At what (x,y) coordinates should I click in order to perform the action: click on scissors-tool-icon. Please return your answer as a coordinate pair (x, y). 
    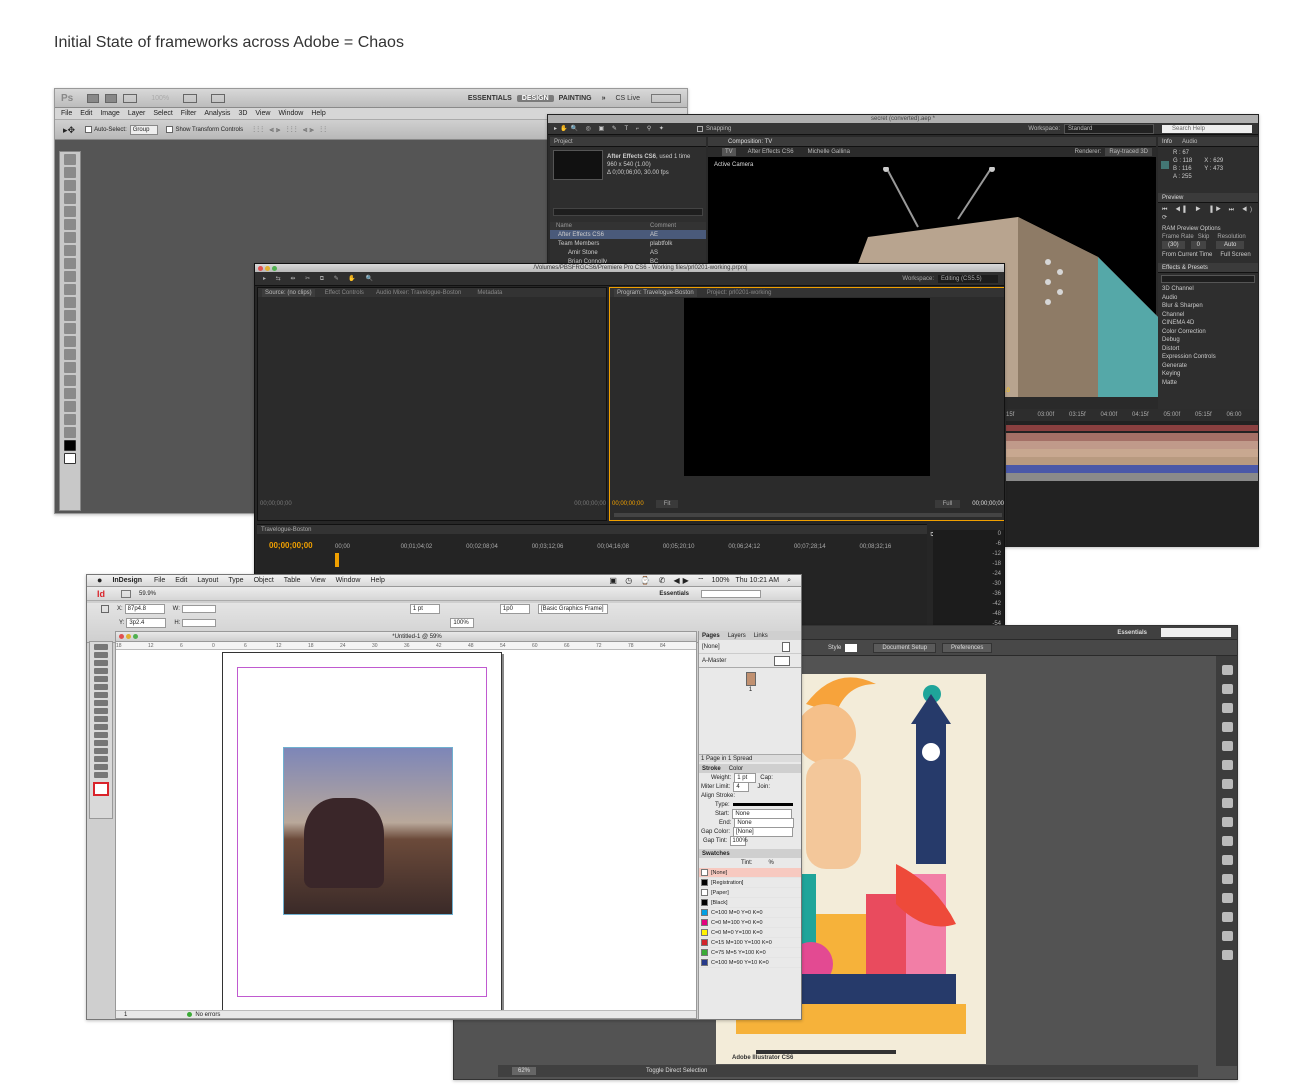
    Looking at the image, I should click on (101, 727).